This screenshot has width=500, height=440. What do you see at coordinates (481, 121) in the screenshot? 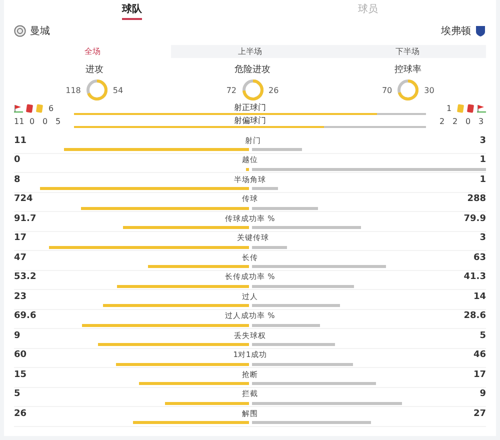
I see `event-count: 3` at bounding box center [481, 121].